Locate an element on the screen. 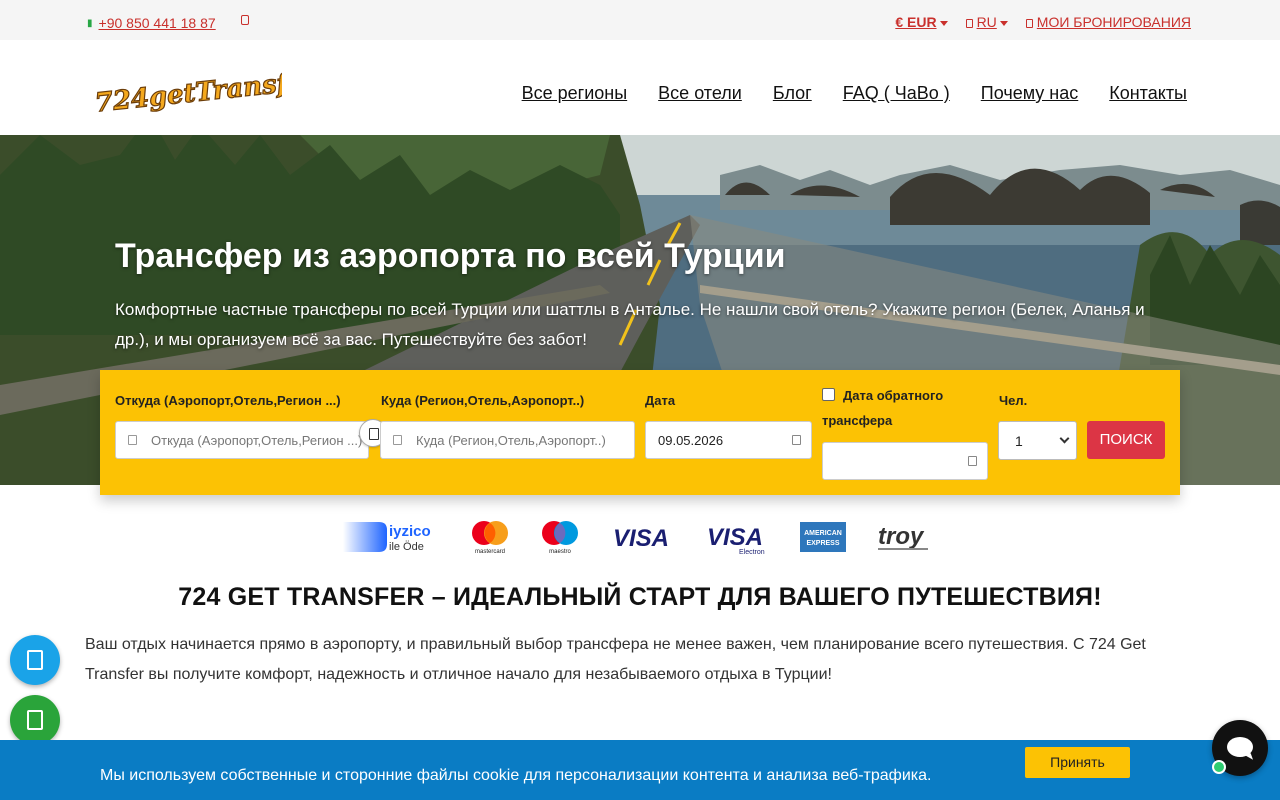 Image resolution: width=1280 pixels, height=800 pixels. logo-text: 724getTransfer is located at coordinates (187, 89).